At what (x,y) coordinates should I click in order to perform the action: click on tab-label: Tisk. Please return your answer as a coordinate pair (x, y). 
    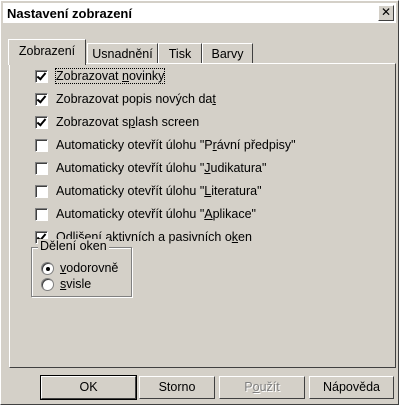
    Looking at the image, I should click on (180, 54).